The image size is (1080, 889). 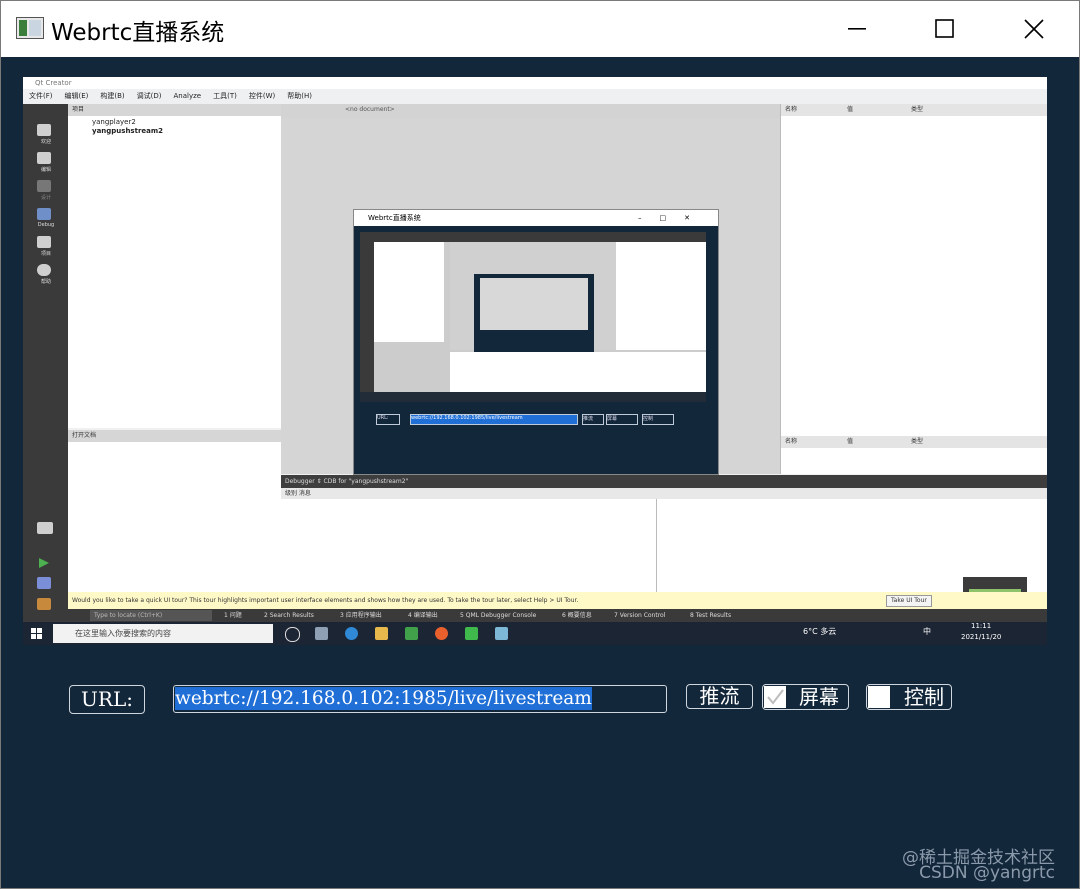 I want to click on nested-url-label: URL:, so click(x=388, y=419).